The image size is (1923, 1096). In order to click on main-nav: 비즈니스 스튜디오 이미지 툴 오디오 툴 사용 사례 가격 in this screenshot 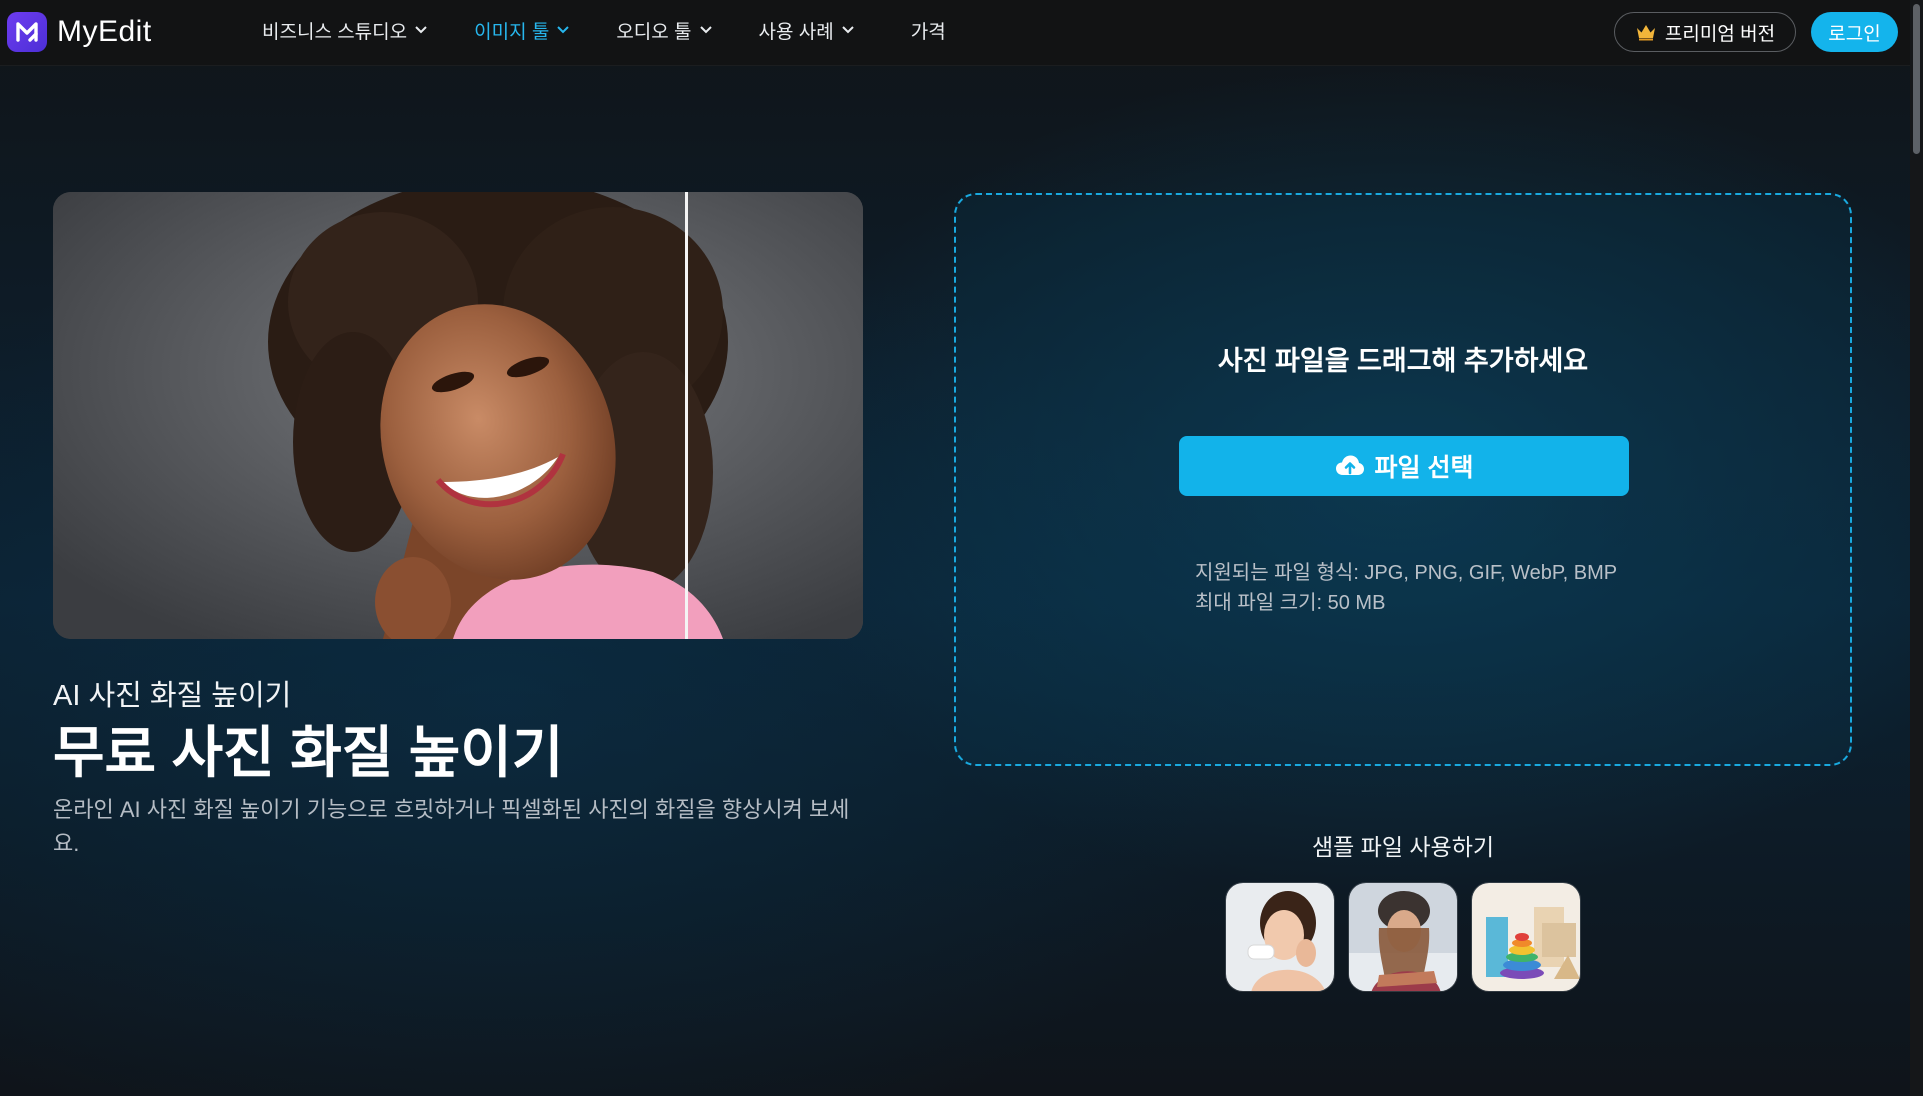, I will do `click(627, 30)`.